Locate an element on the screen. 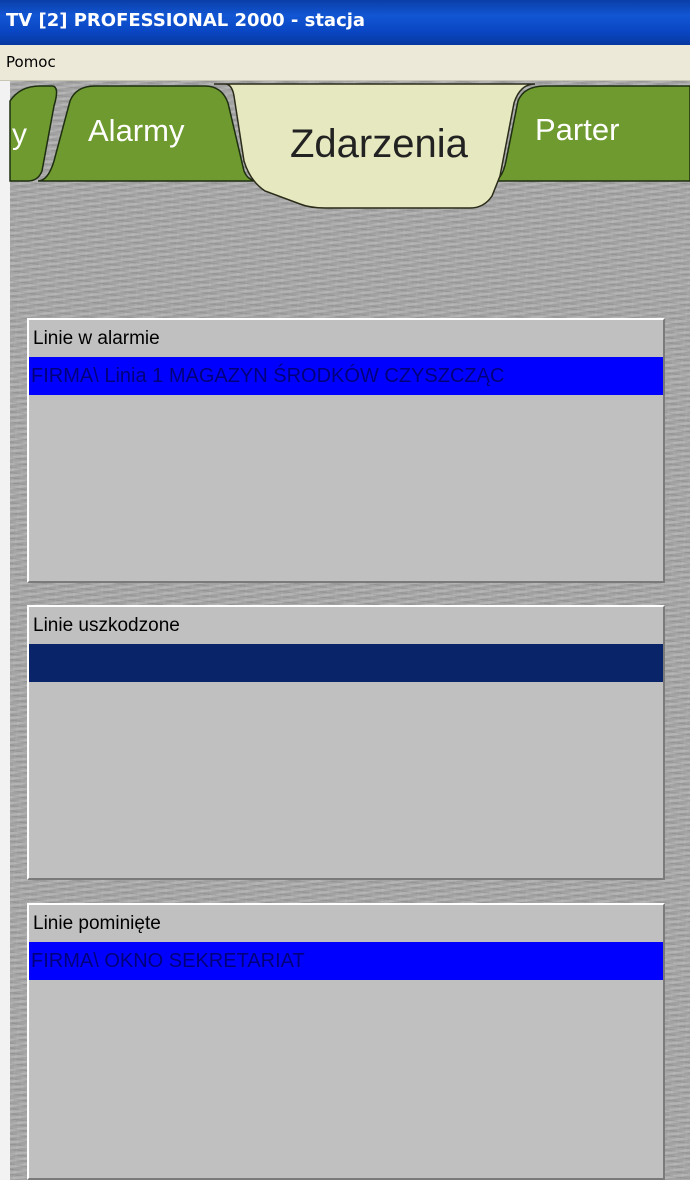 The width and height of the screenshot is (690, 1180). window-titlebar: TV [2] PROFESSIONAL 2000 - stacja is located at coordinates (345, 22).